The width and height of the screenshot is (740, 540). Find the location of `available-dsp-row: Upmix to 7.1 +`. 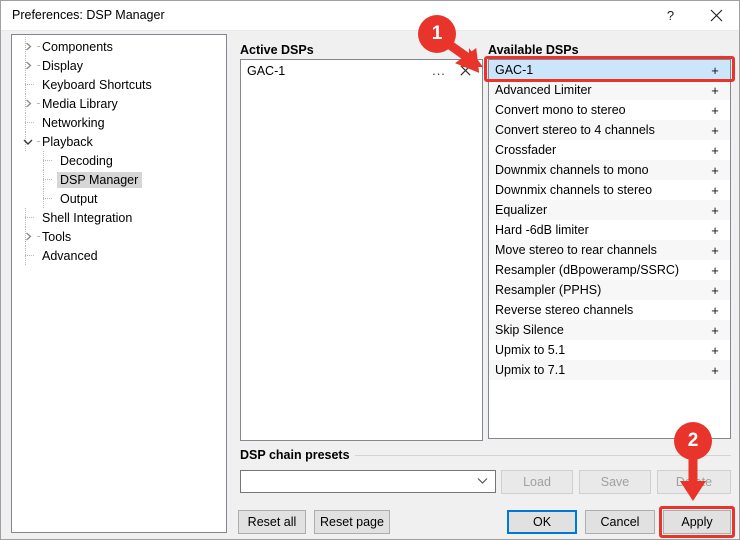

available-dsp-row: Upmix to 7.1 + is located at coordinates (609, 370).